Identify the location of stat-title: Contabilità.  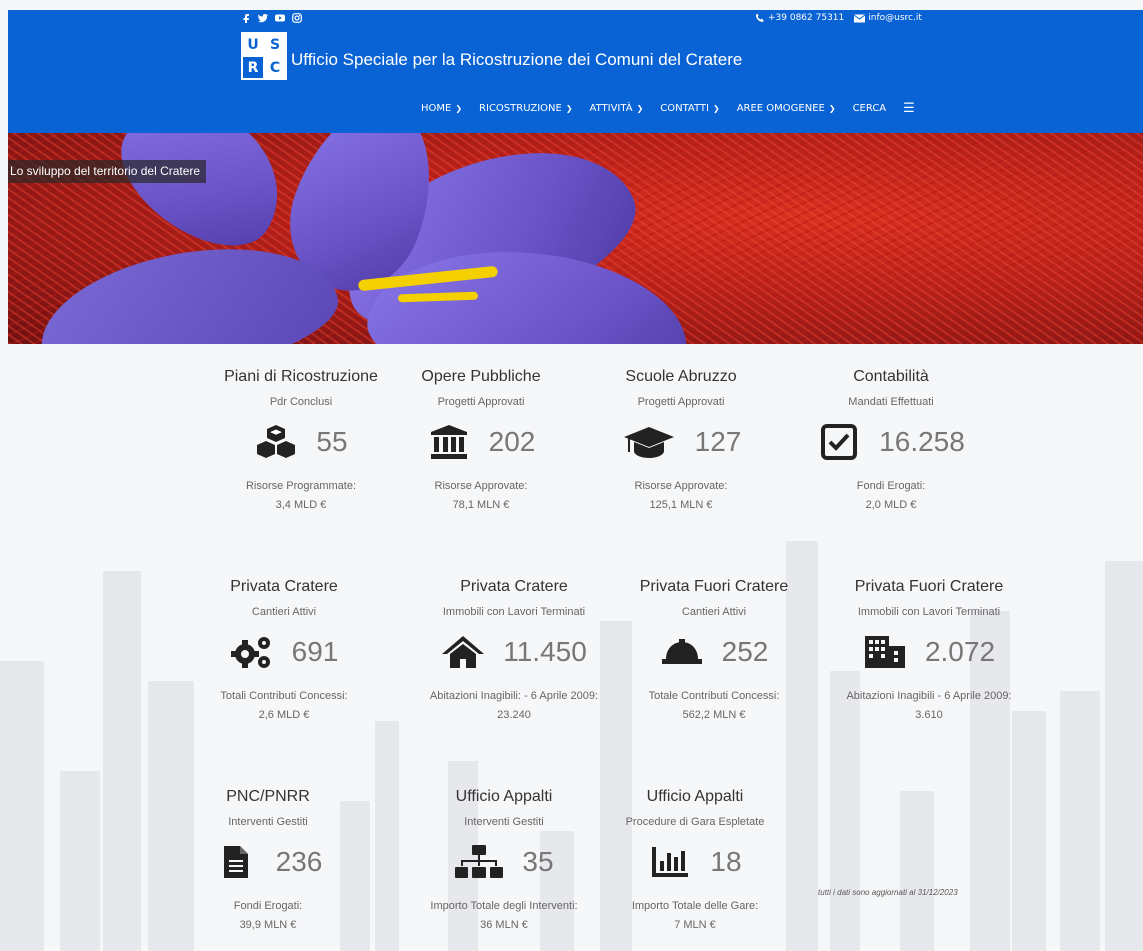
(891, 376).